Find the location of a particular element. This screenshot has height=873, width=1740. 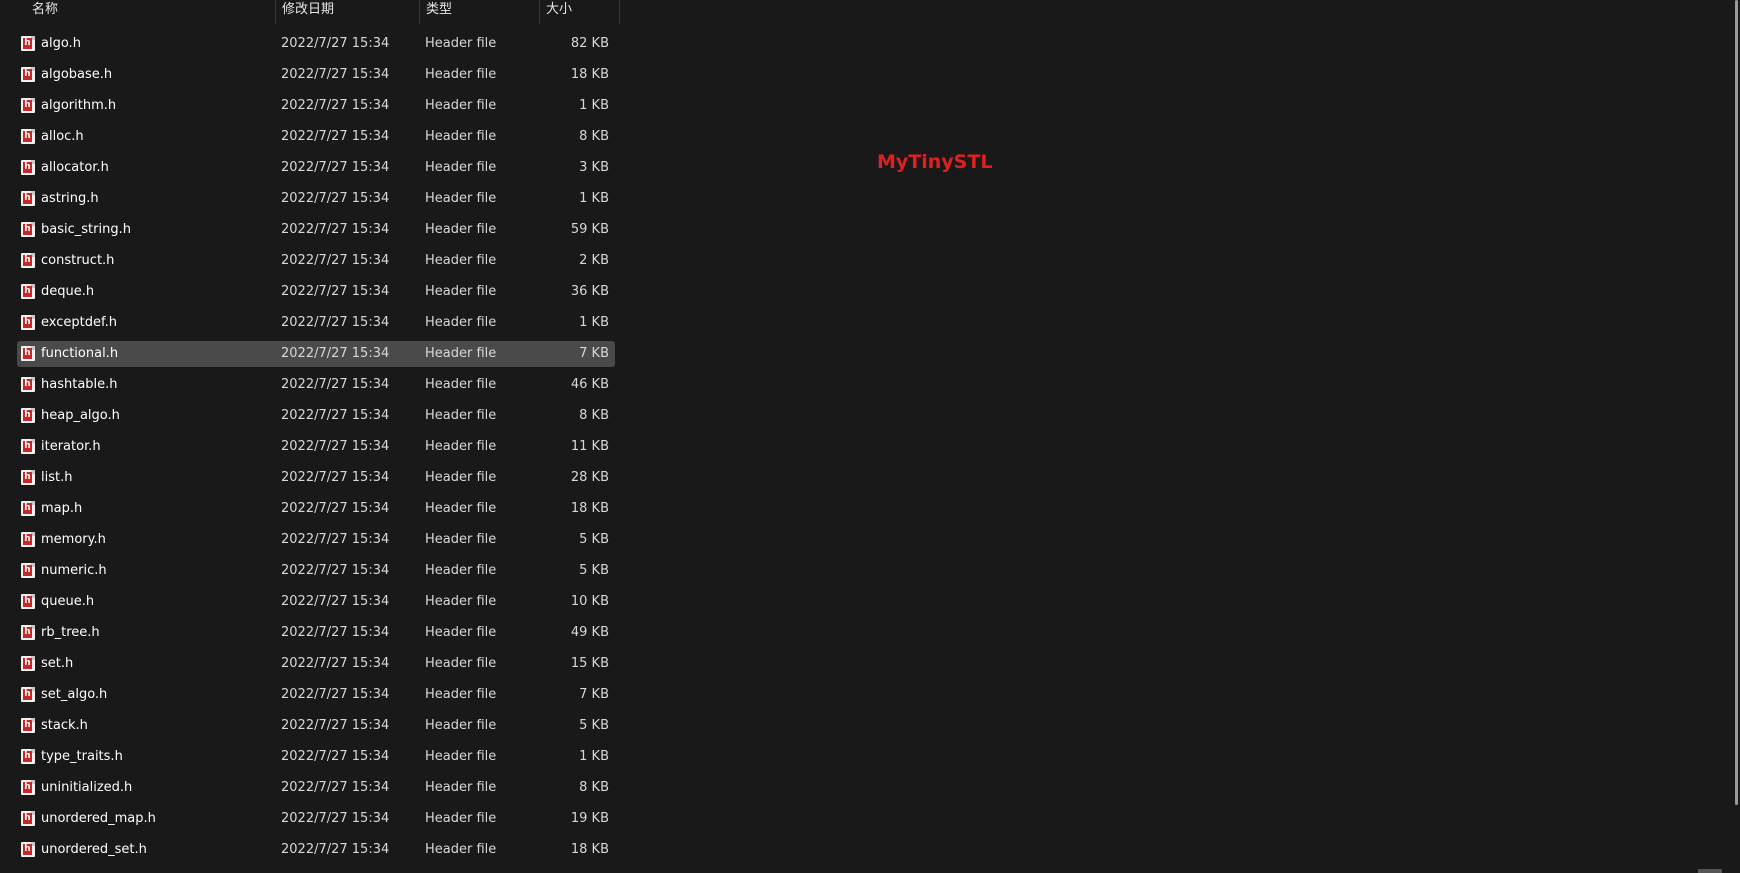

file-name: exceptdef.h is located at coordinates (79, 322).